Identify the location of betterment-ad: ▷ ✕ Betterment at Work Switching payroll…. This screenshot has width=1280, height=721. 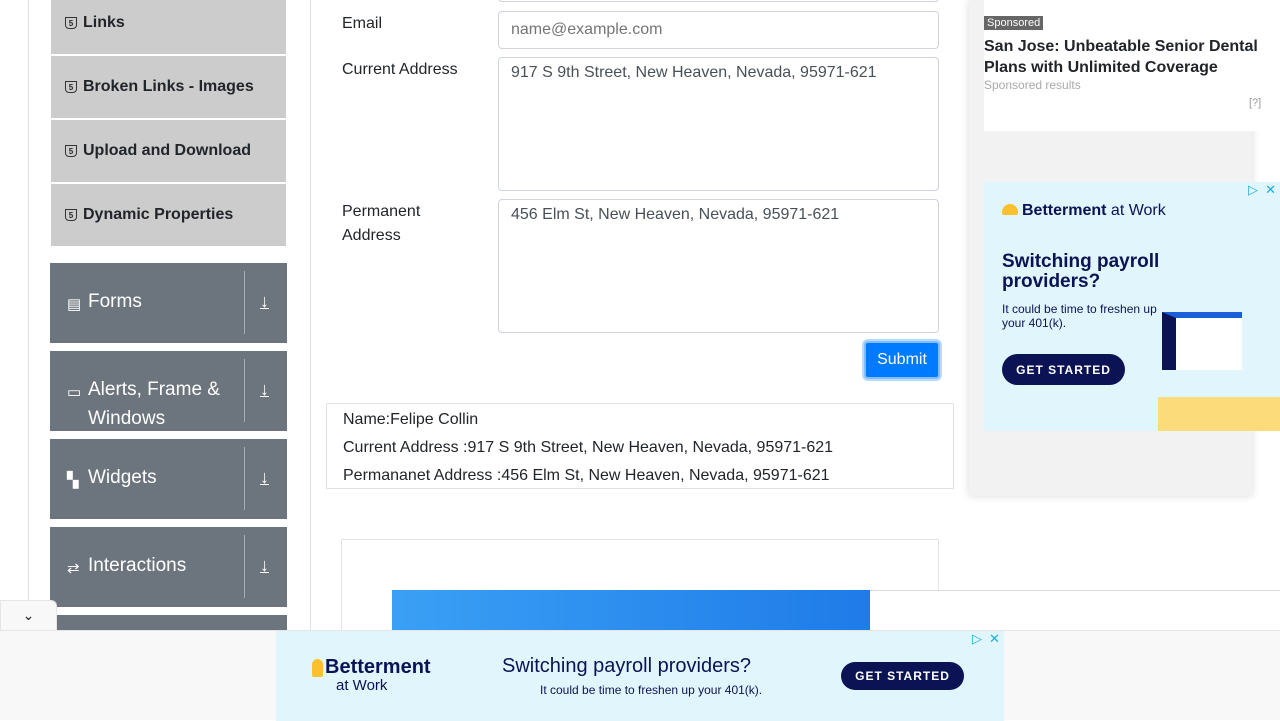
(1132, 306).